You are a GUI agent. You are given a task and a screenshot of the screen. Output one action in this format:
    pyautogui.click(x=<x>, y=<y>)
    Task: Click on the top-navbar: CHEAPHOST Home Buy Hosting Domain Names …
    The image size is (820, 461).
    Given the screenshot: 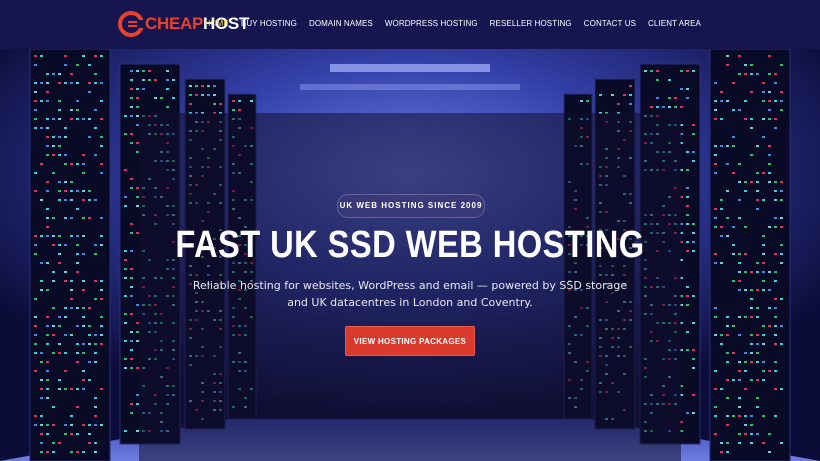 What is the action you would take?
    pyautogui.click(x=410, y=24)
    